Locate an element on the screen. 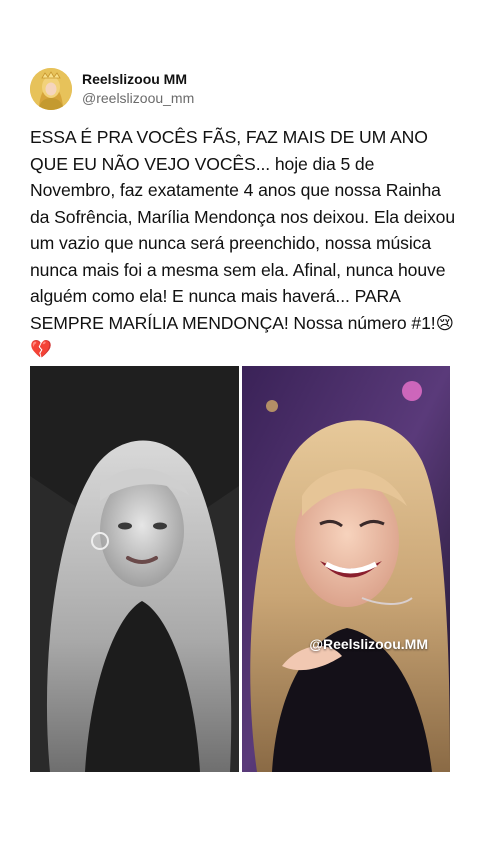 The height and width of the screenshot is (854, 480). post-header: Reelslizoou MM @reelslizoou_mm is located at coordinates (112, 89).